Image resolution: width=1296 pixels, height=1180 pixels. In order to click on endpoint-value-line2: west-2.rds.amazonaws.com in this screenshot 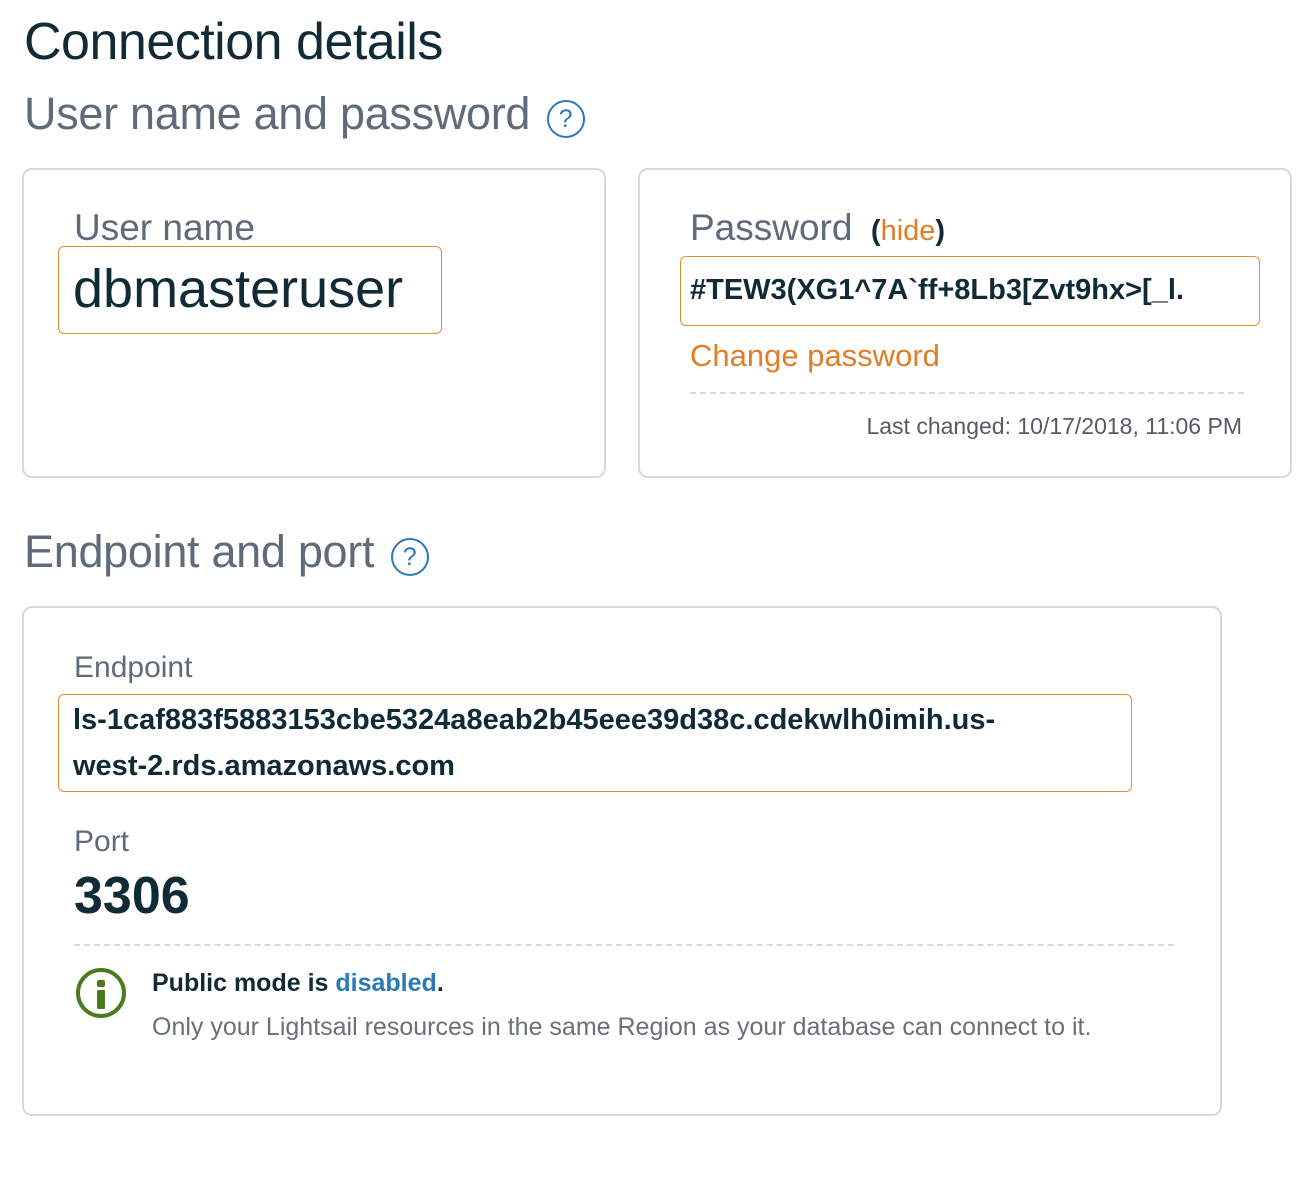, I will do `click(264, 766)`.